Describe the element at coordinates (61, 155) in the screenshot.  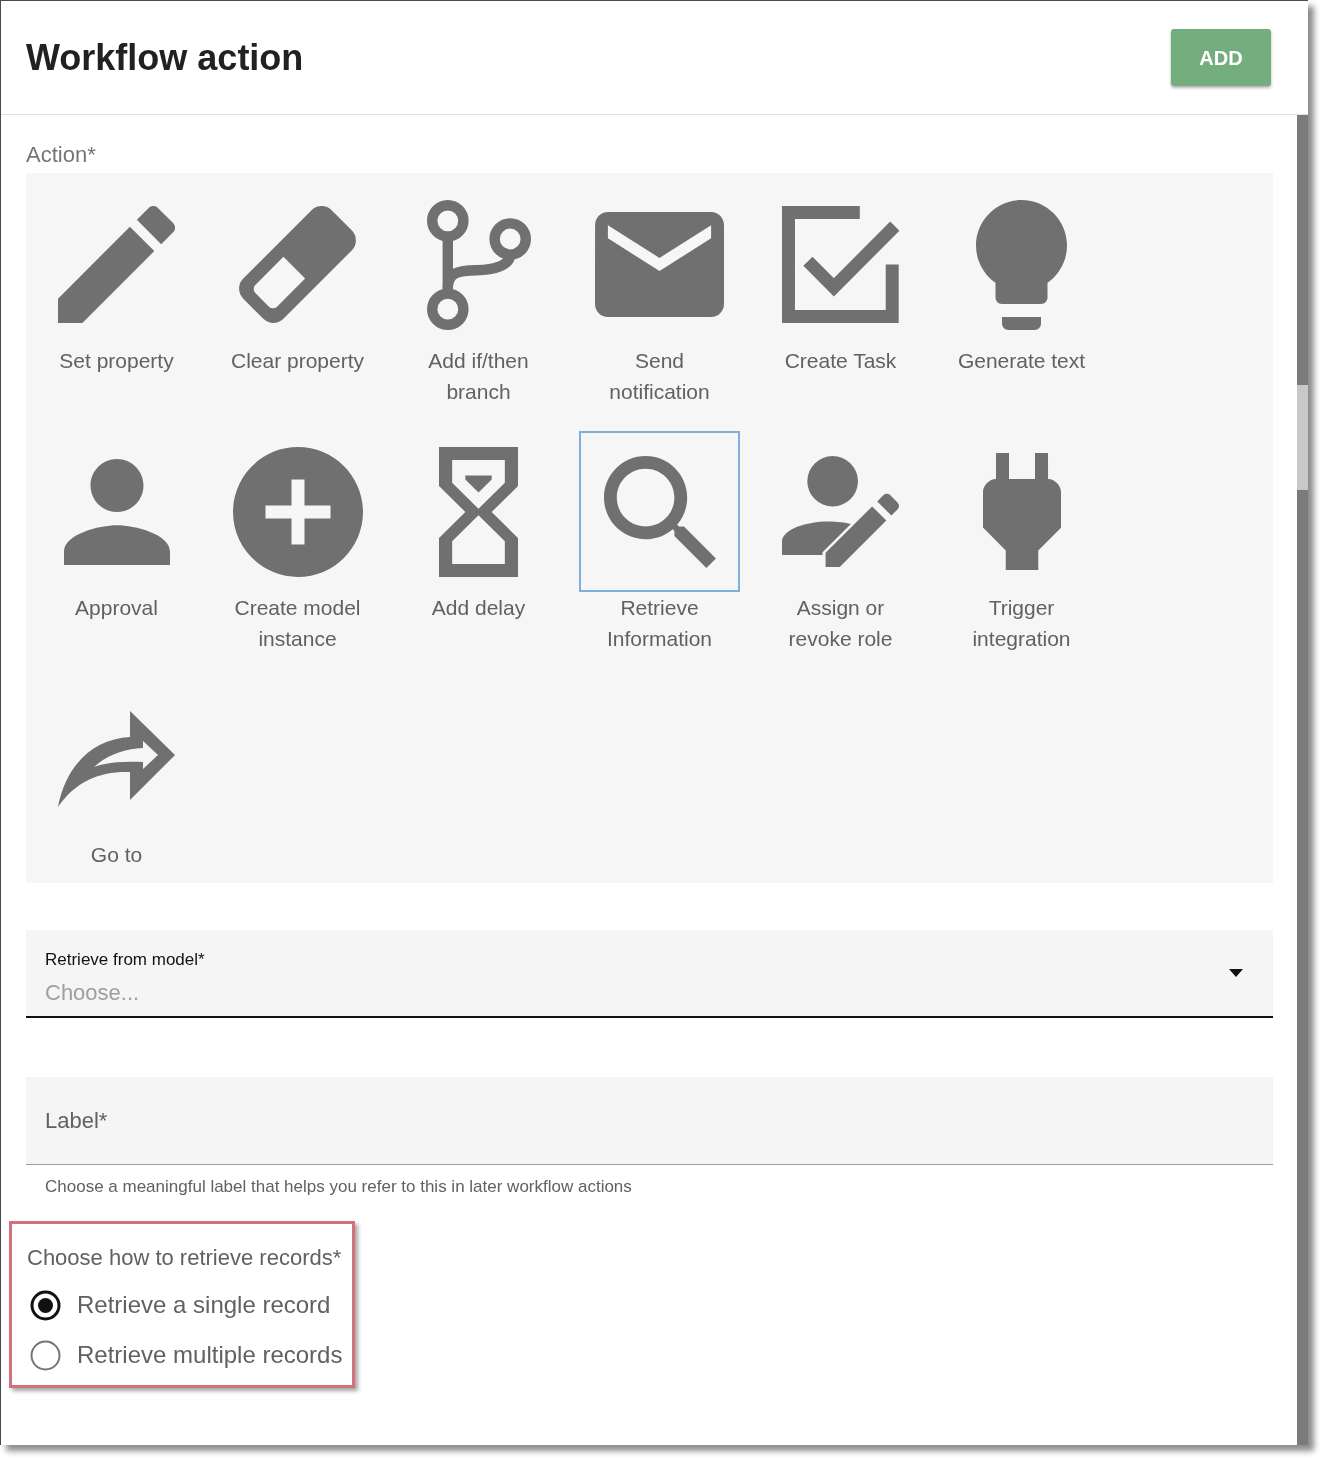
I see `field-label: Action*` at that location.